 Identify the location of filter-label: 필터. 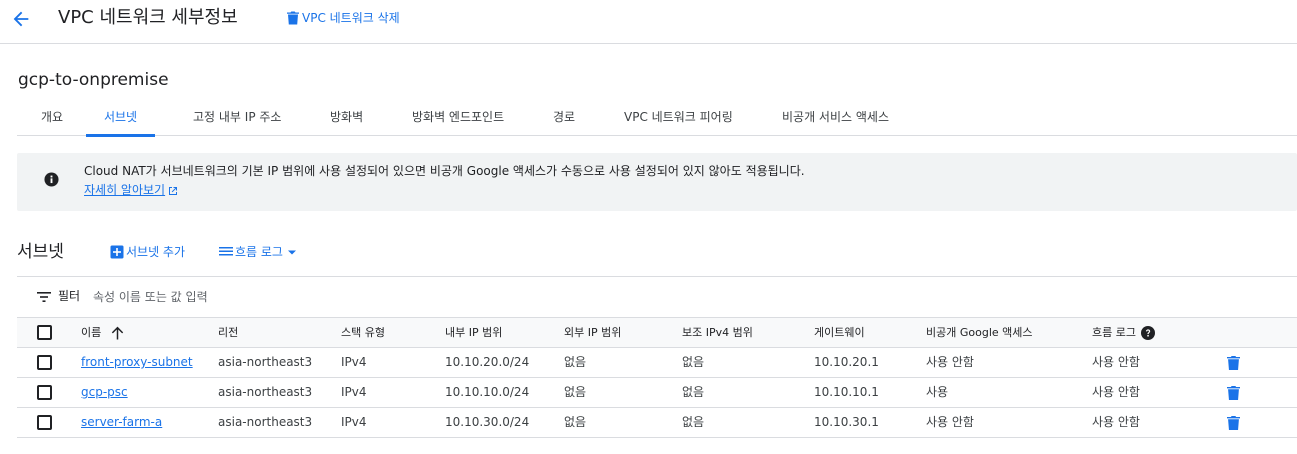
(69, 296).